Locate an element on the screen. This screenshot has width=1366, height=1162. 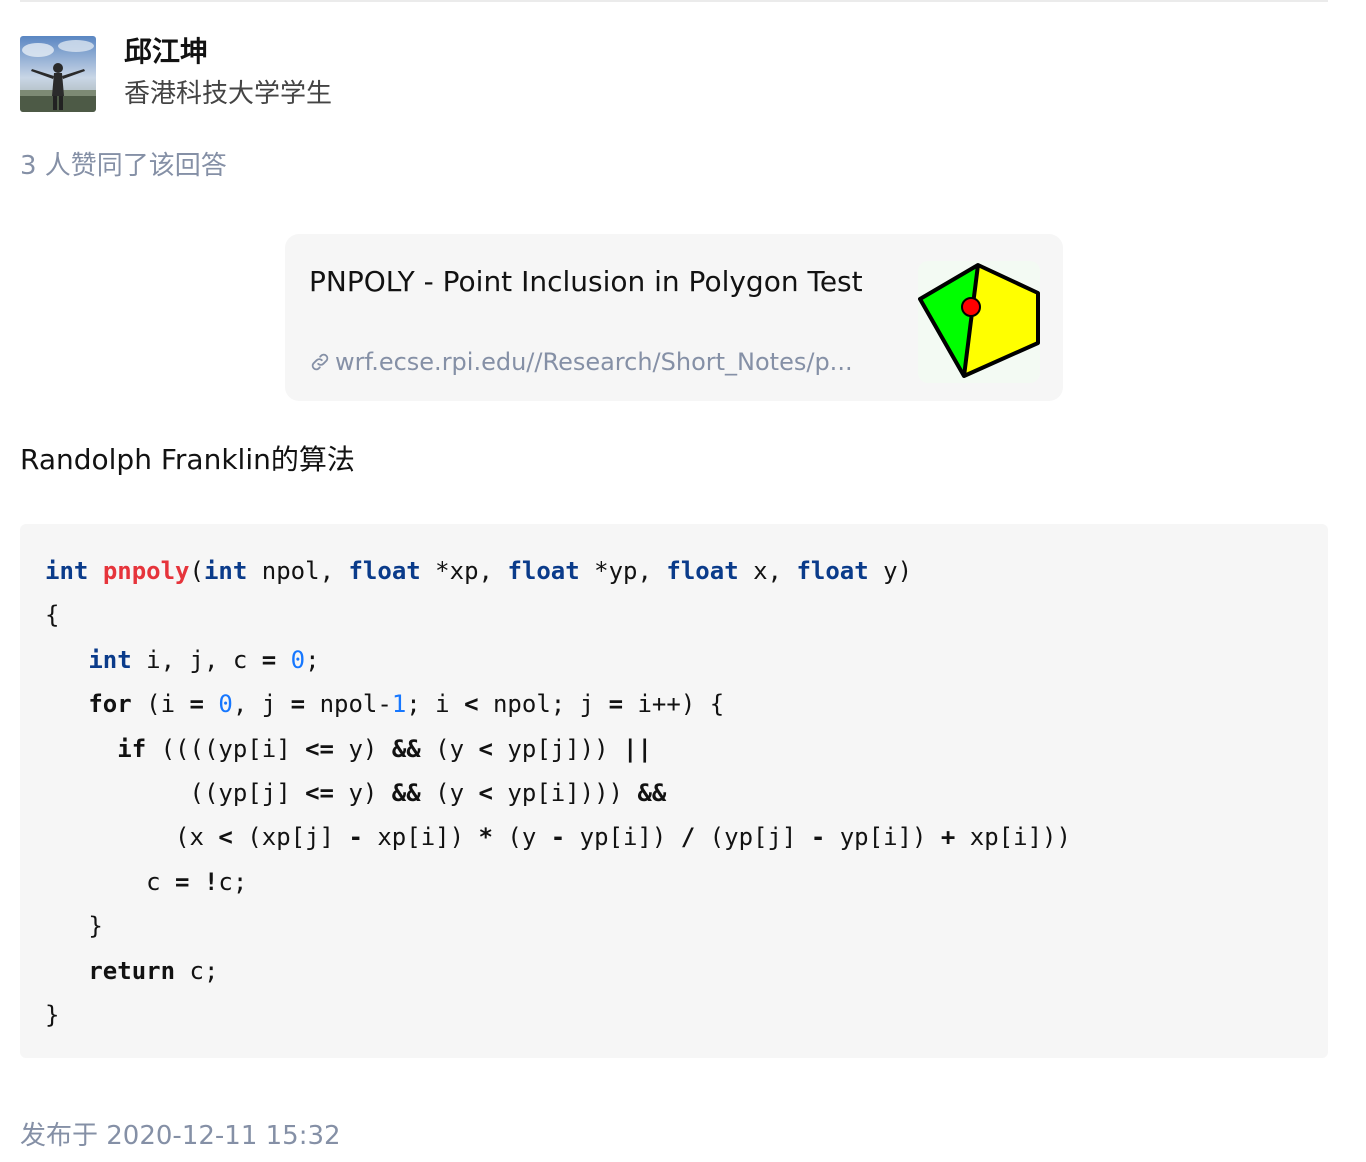
link-card-thumbnail is located at coordinates (979, 322).